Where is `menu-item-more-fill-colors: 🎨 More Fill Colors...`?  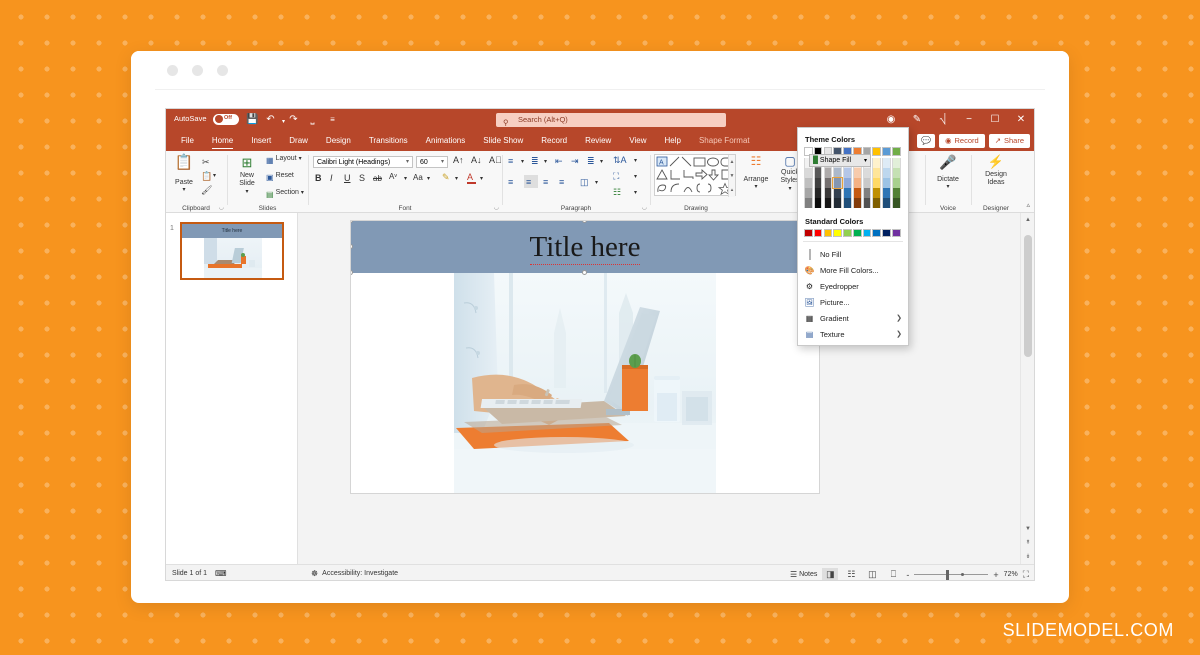 menu-item-more-fill-colors: 🎨 More Fill Colors... is located at coordinates (853, 270).